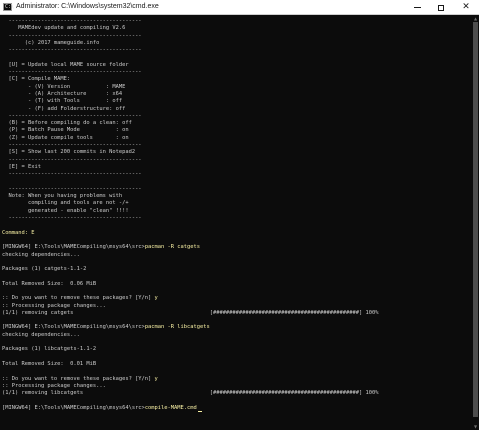 This screenshot has height=430, width=479. I want to click on maximize-icon, so click(441, 7).